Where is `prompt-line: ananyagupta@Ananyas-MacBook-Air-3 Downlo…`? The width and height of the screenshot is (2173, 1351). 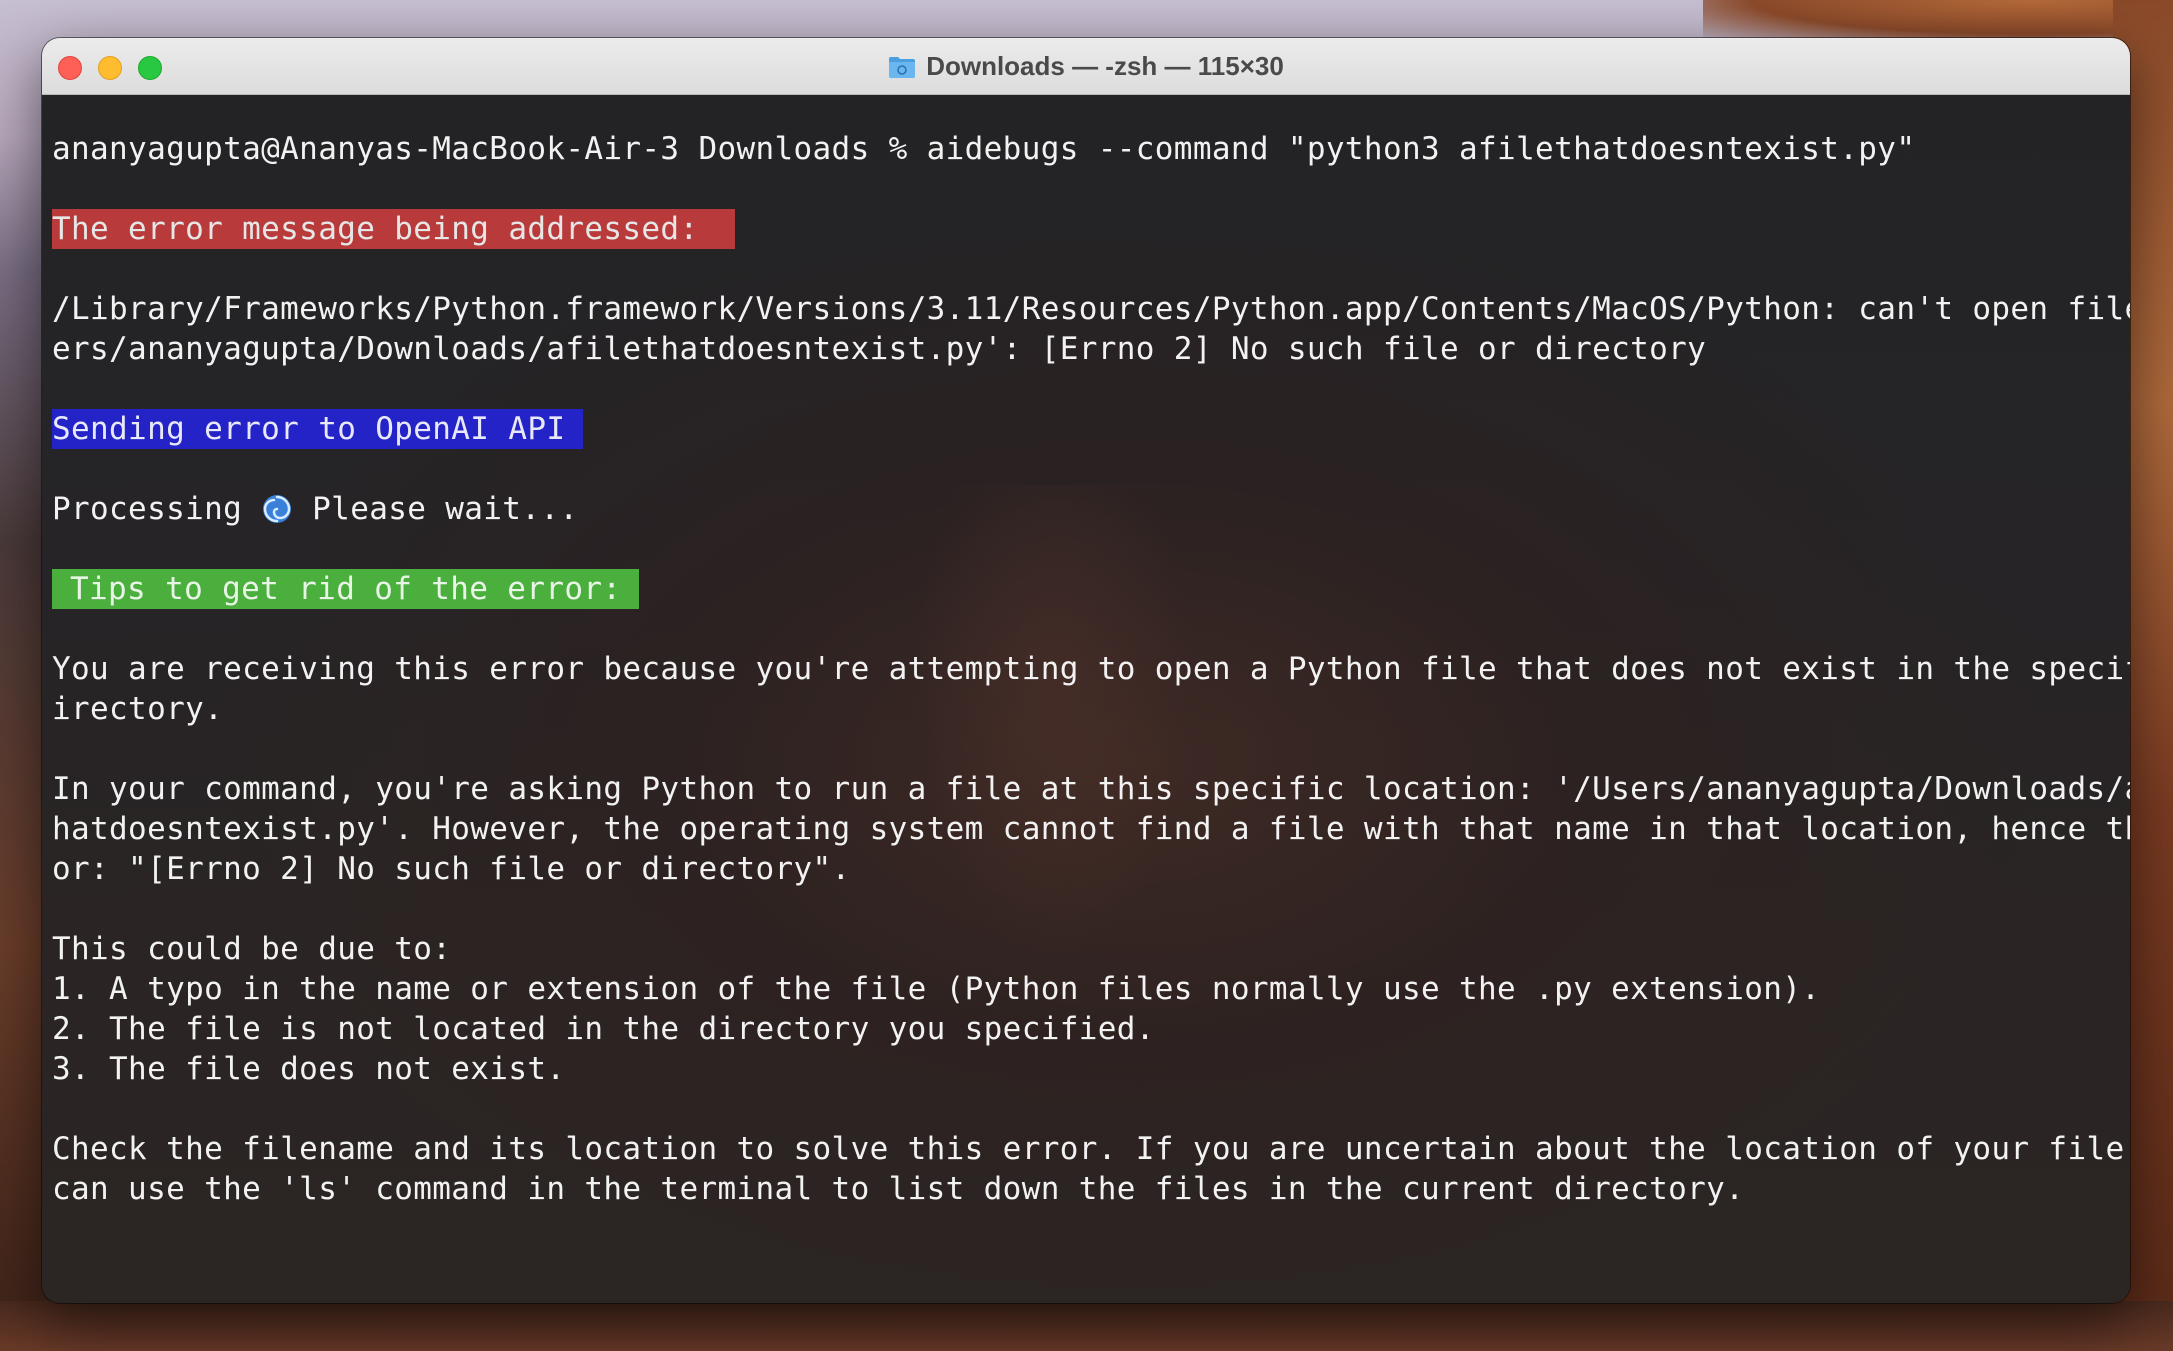
prompt-line: ananyagupta@Ananyas-MacBook-Air-3 Downlo… is located at coordinates (984, 149).